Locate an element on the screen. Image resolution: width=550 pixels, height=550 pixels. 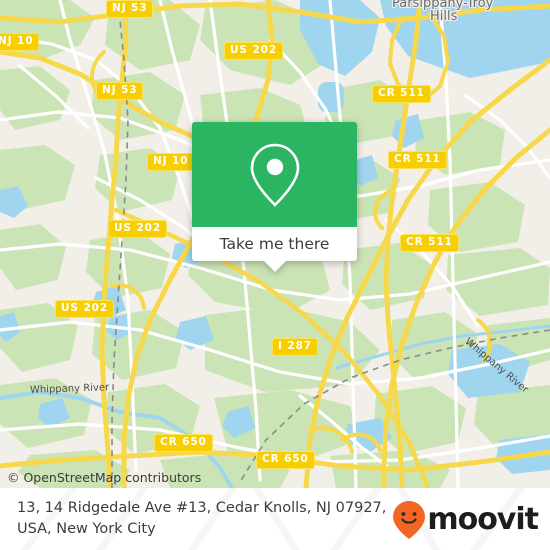
callout-icon-panel is located at coordinates (274, 174).